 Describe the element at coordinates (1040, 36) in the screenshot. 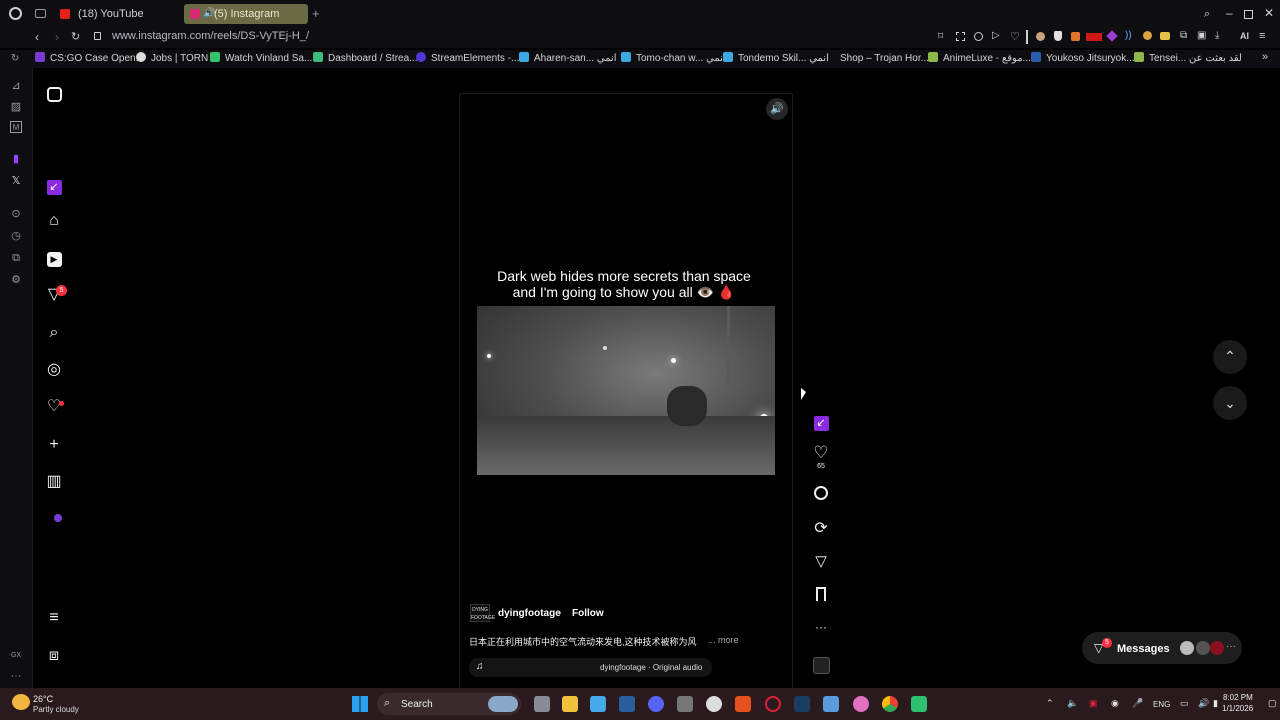

I see `extension-avatar-icon` at that location.